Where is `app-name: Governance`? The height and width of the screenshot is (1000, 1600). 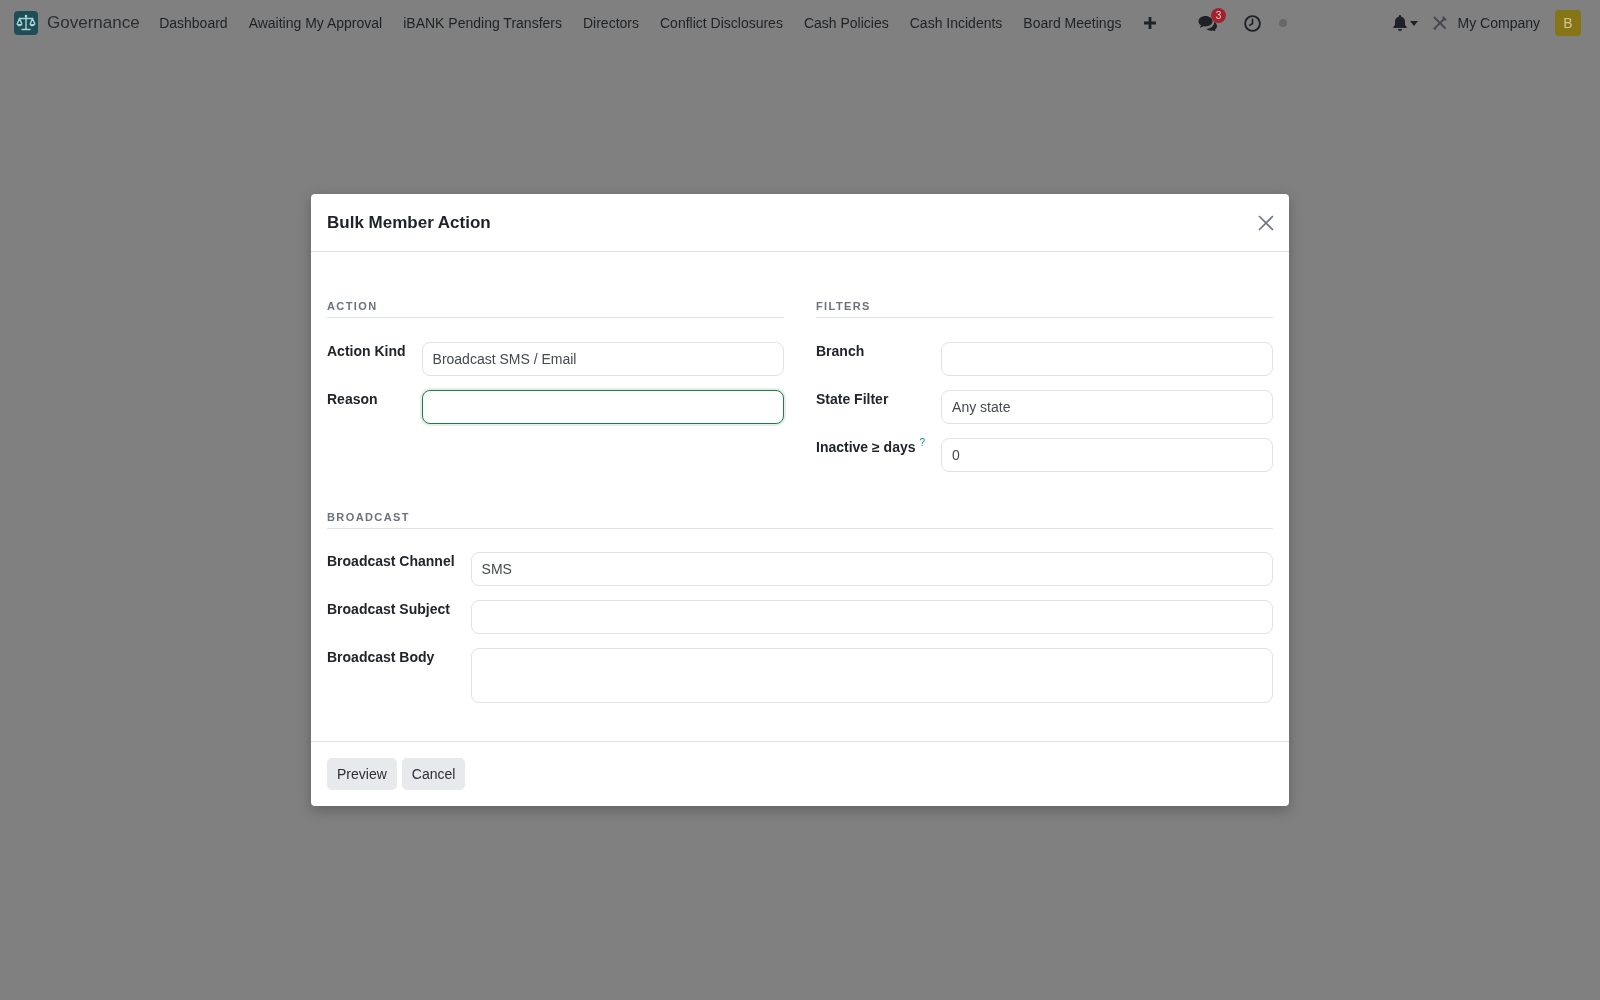 app-name: Governance is located at coordinates (93, 23).